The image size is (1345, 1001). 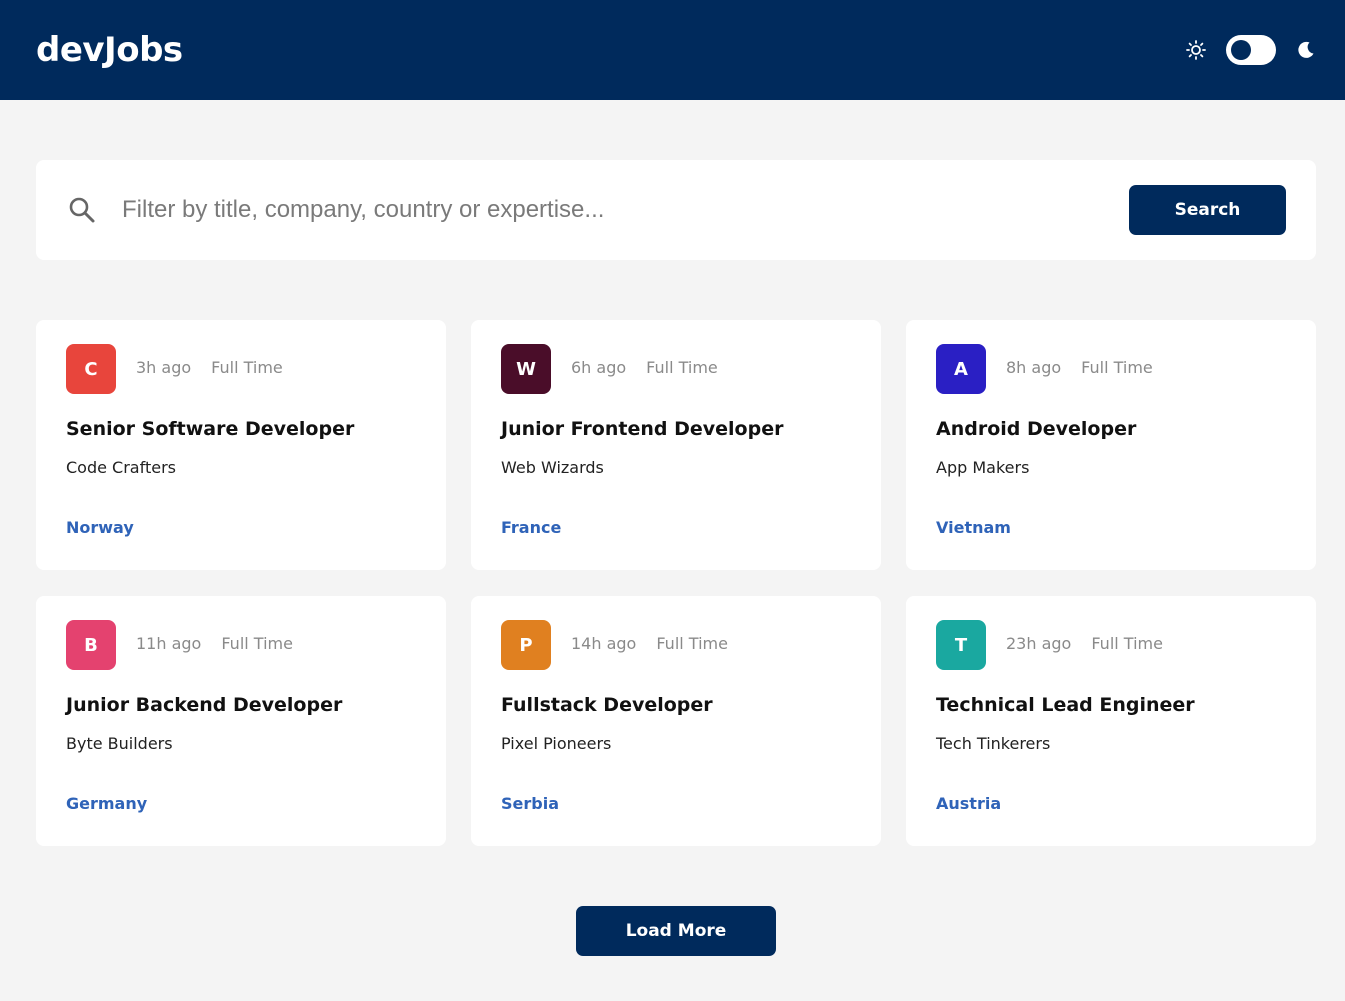 I want to click on posted-time: 6h ago, so click(x=599, y=367).